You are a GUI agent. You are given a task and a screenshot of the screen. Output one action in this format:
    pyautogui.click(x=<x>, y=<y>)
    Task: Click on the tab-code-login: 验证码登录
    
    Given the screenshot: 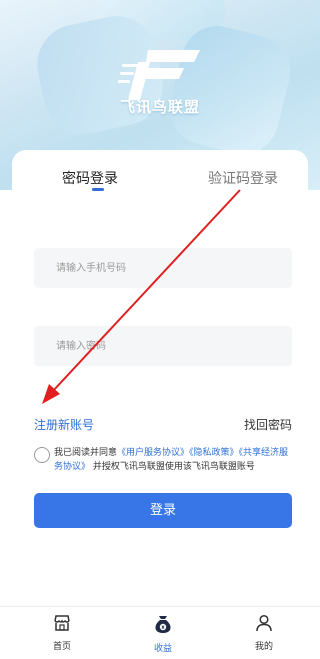 What is the action you would take?
    pyautogui.click(x=243, y=178)
    